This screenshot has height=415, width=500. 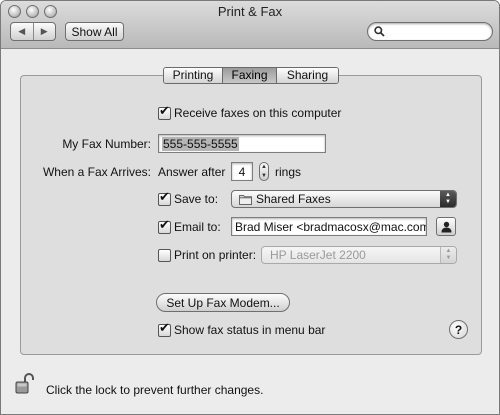 I want to click on fax-number-value: 555-555-5555, so click(x=200, y=144).